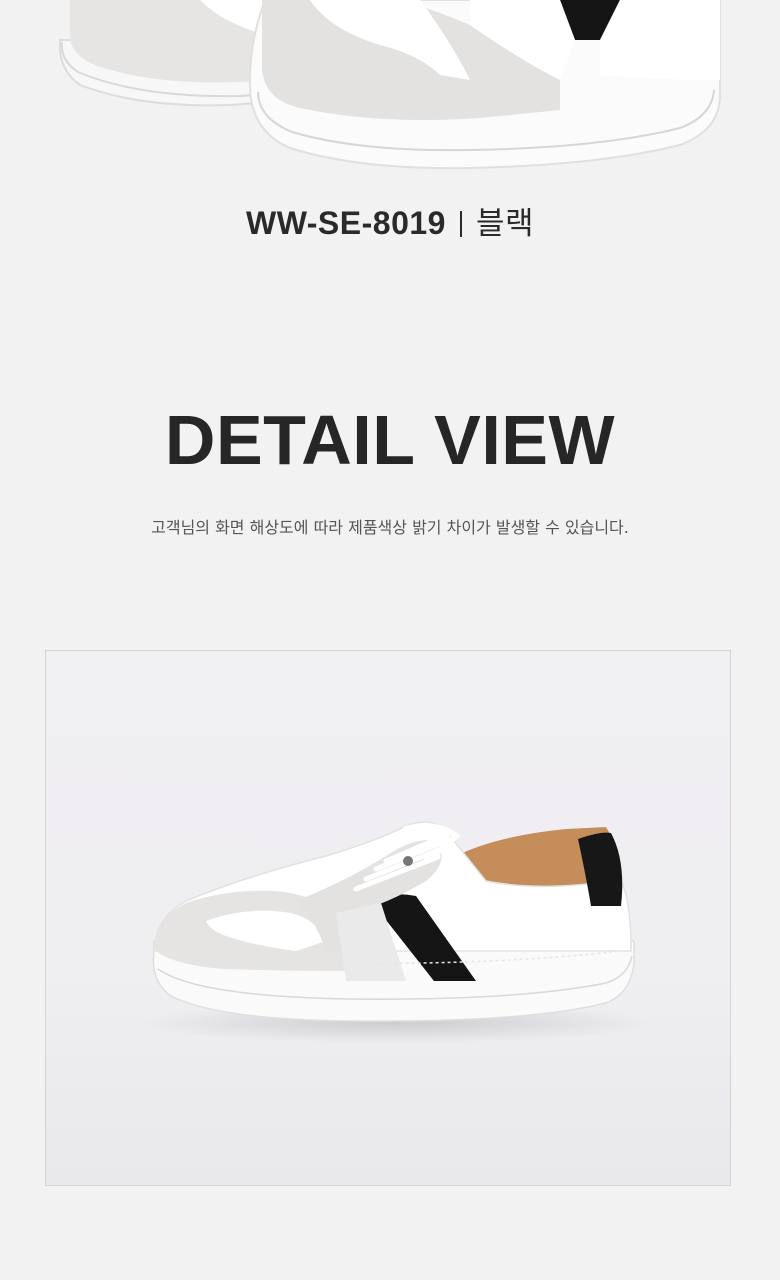 This screenshot has width=780, height=1280. What do you see at coordinates (504, 224) in the screenshot?
I see `product-color: 블랙` at bounding box center [504, 224].